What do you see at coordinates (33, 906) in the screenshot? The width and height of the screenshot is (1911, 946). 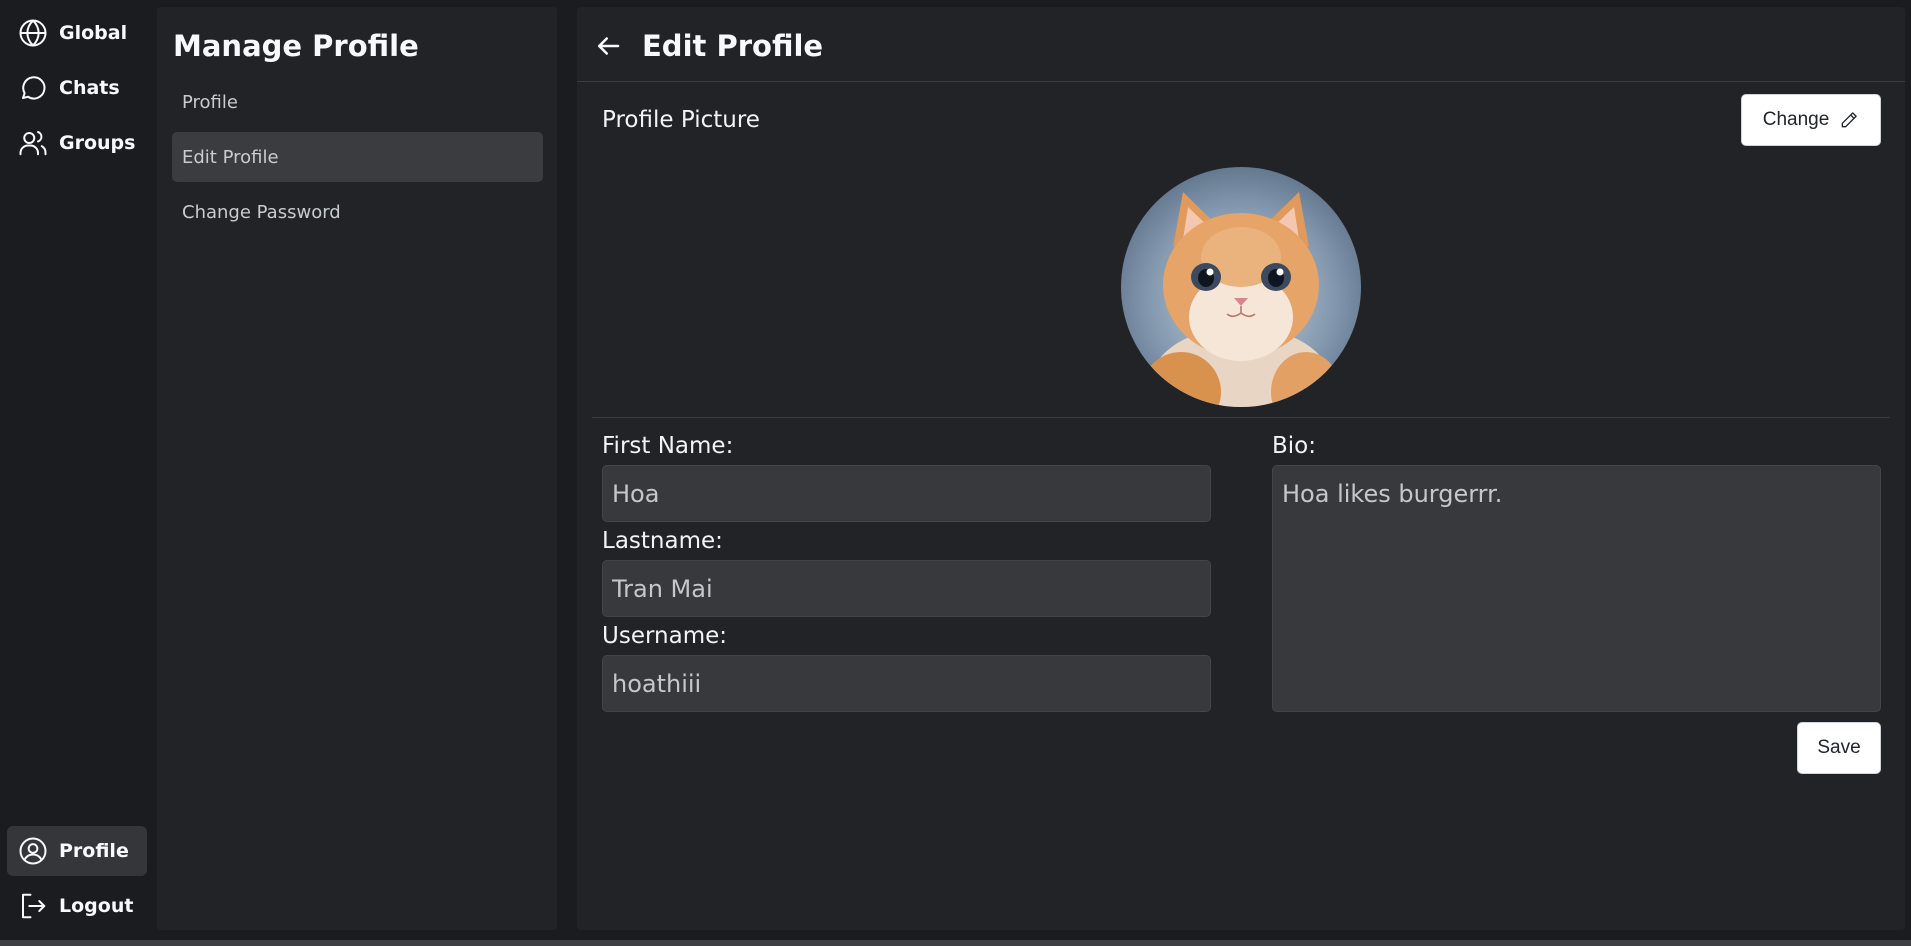 I see `logout-icon` at bounding box center [33, 906].